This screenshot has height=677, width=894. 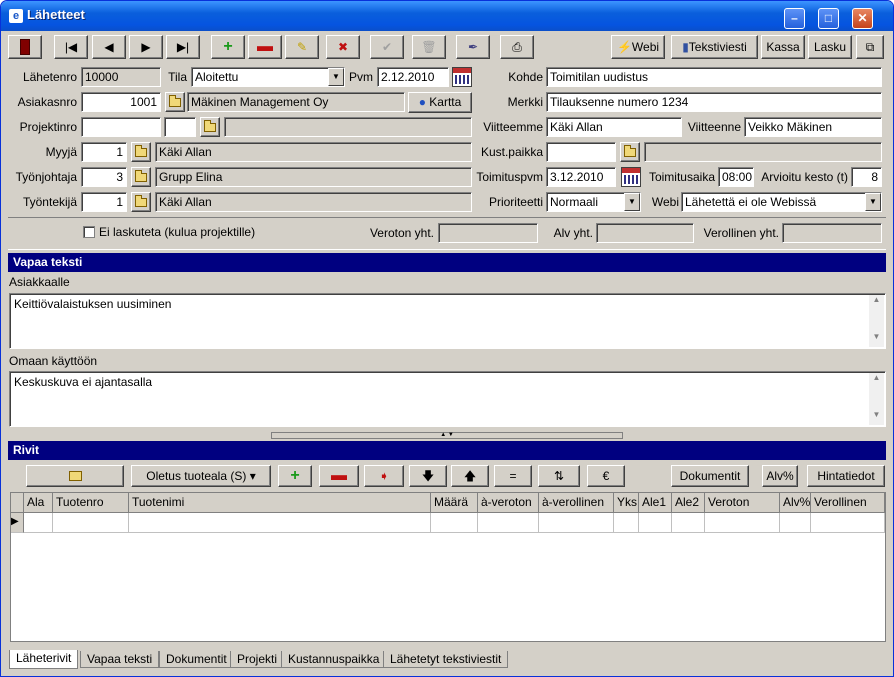 What do you see at coordinates (201, 476) in the screenshot?
I see `oletus-tuoteala-button: Oletus tuoteala (S) ▾` at bounding box center [201, 476].